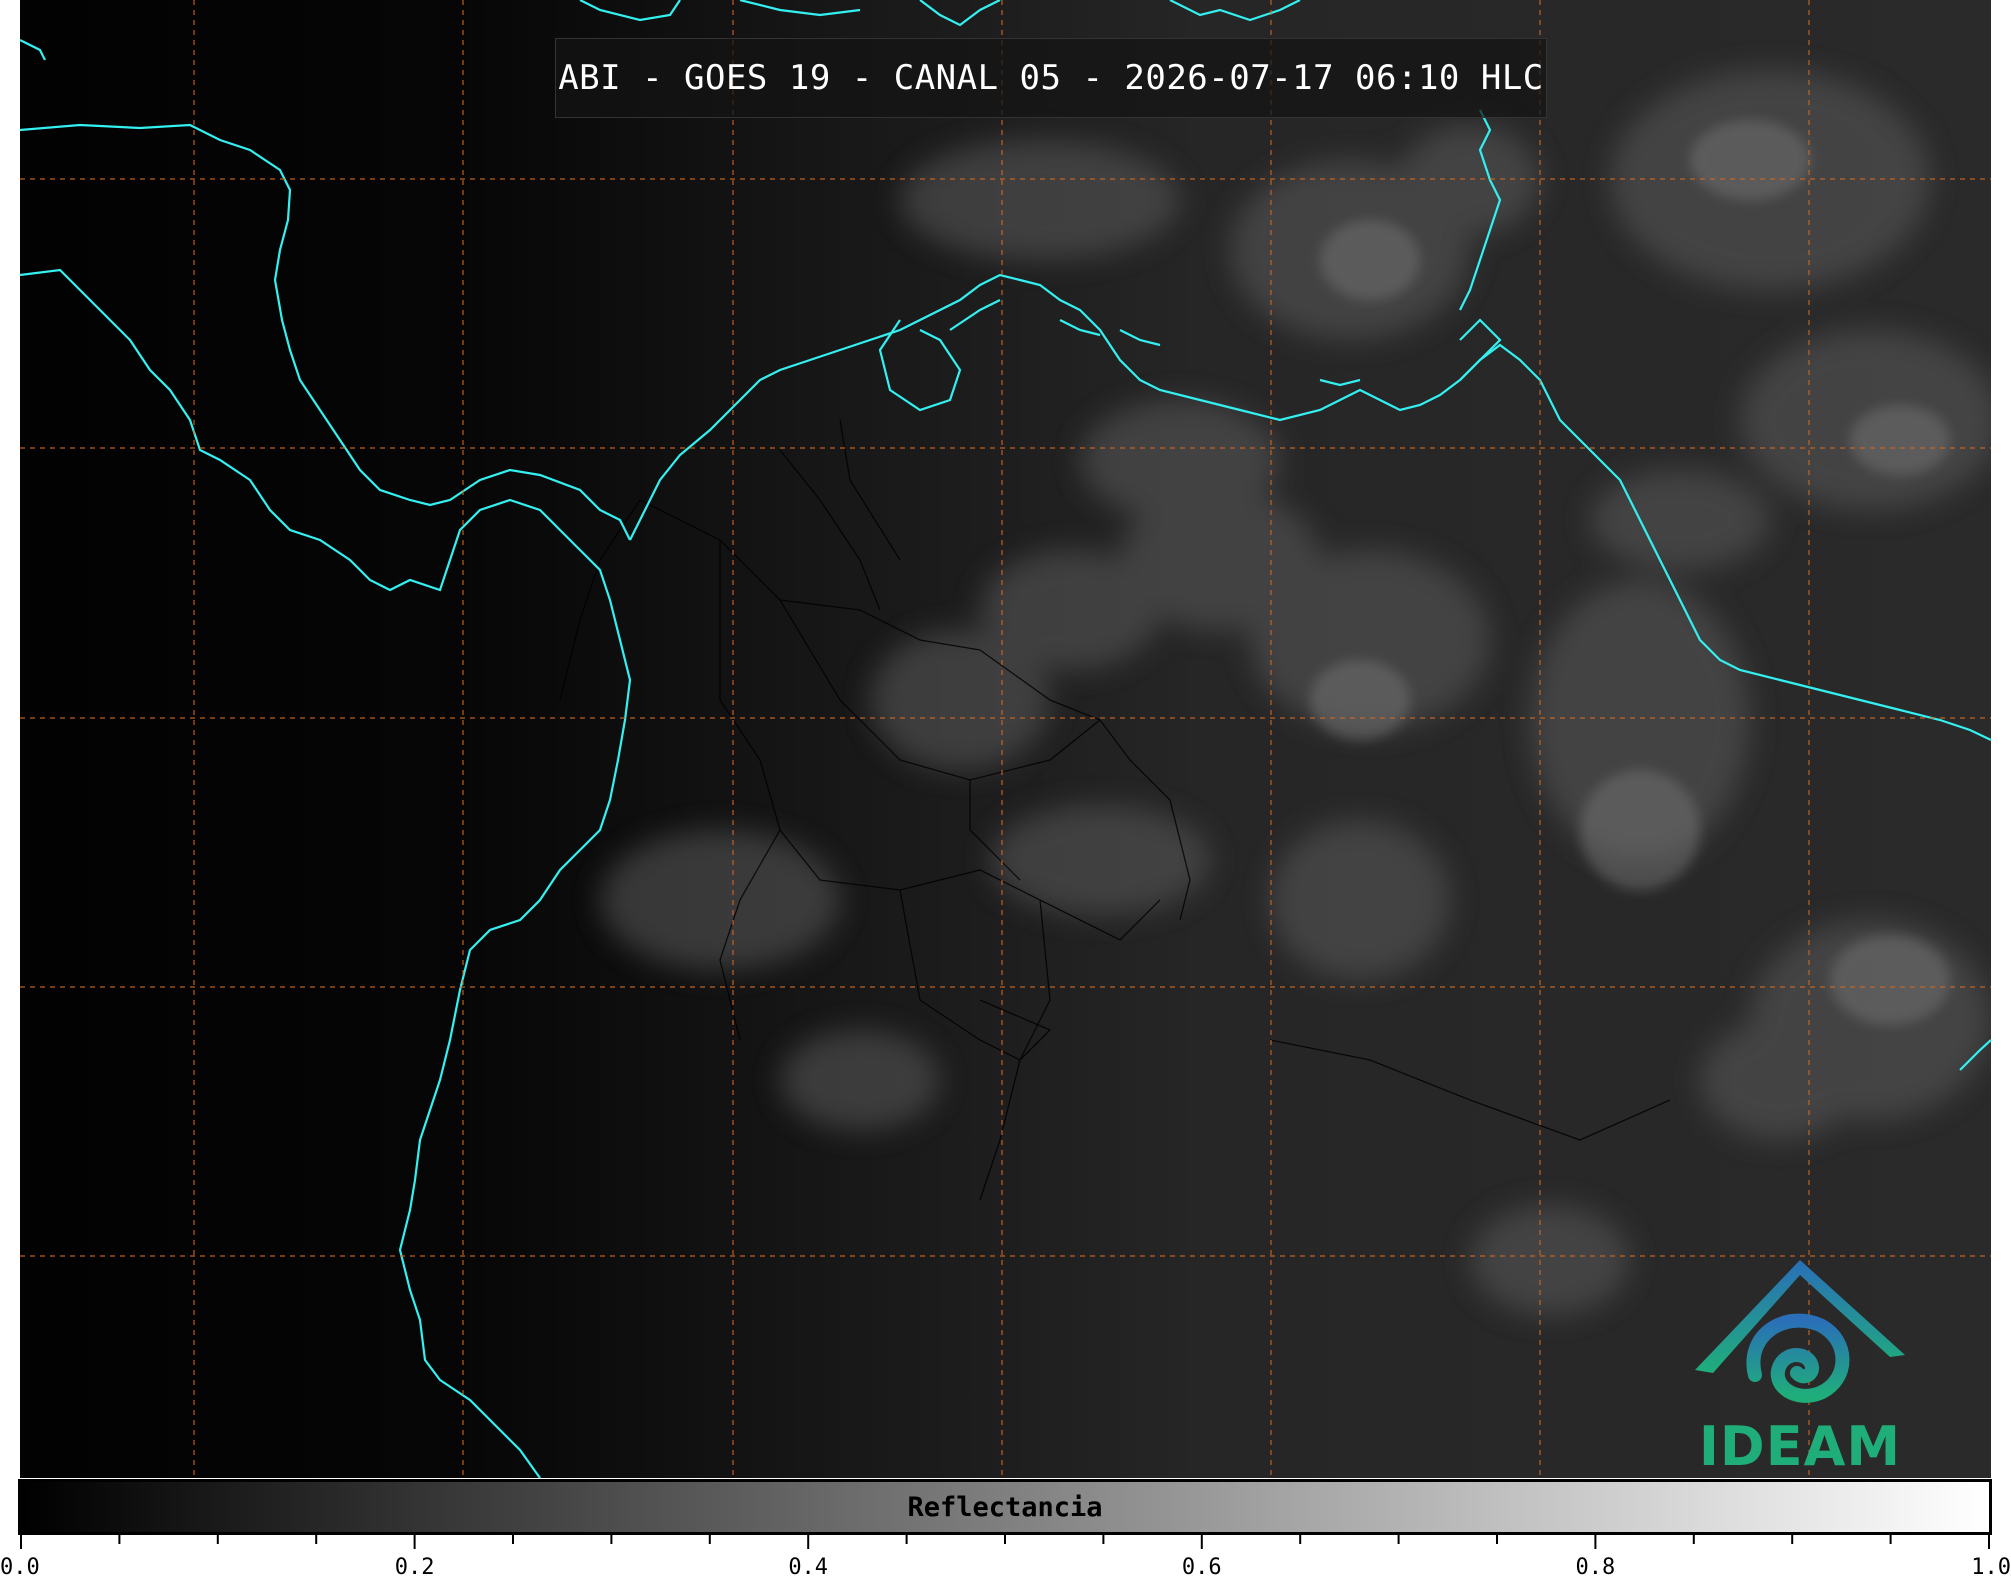  Describe the element at coordinates (1800, 1331) in the screenshot. I see `ideam-logo-icon` at that location.